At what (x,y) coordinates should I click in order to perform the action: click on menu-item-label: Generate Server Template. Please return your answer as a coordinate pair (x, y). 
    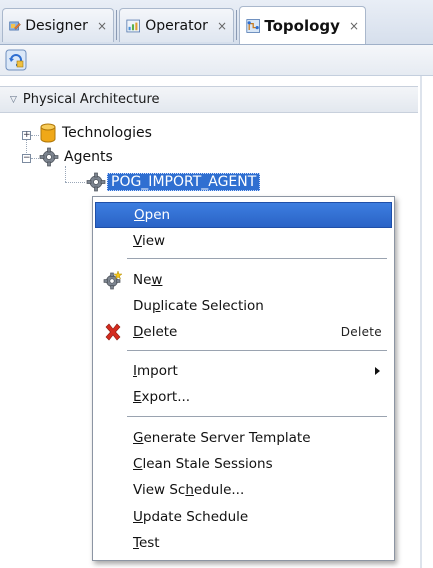
    Looking at the image, I should click on (222, 438).